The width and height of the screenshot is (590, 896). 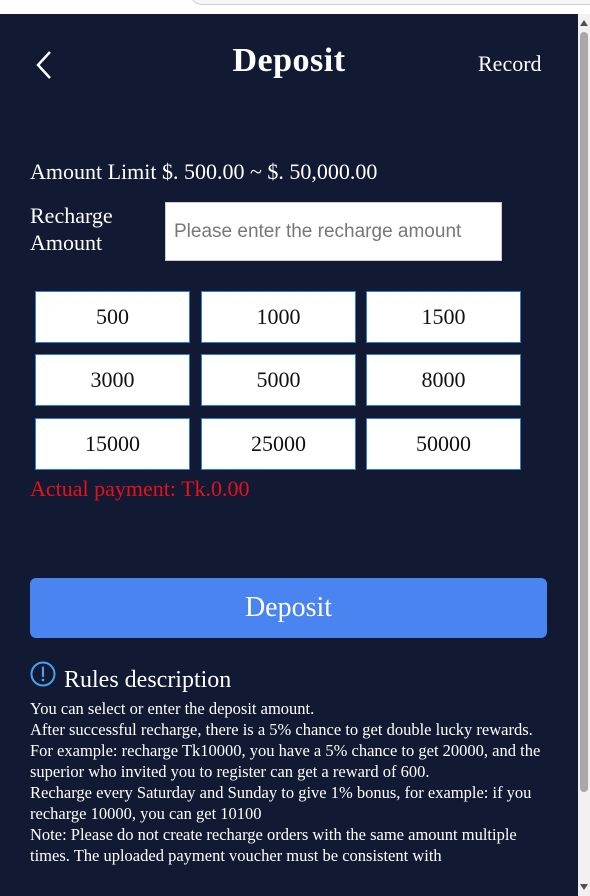 What do you see at coordinates (148, 679) in the screenshot?
I see `rules-title: Rules description` at bounding box center [148, 679].